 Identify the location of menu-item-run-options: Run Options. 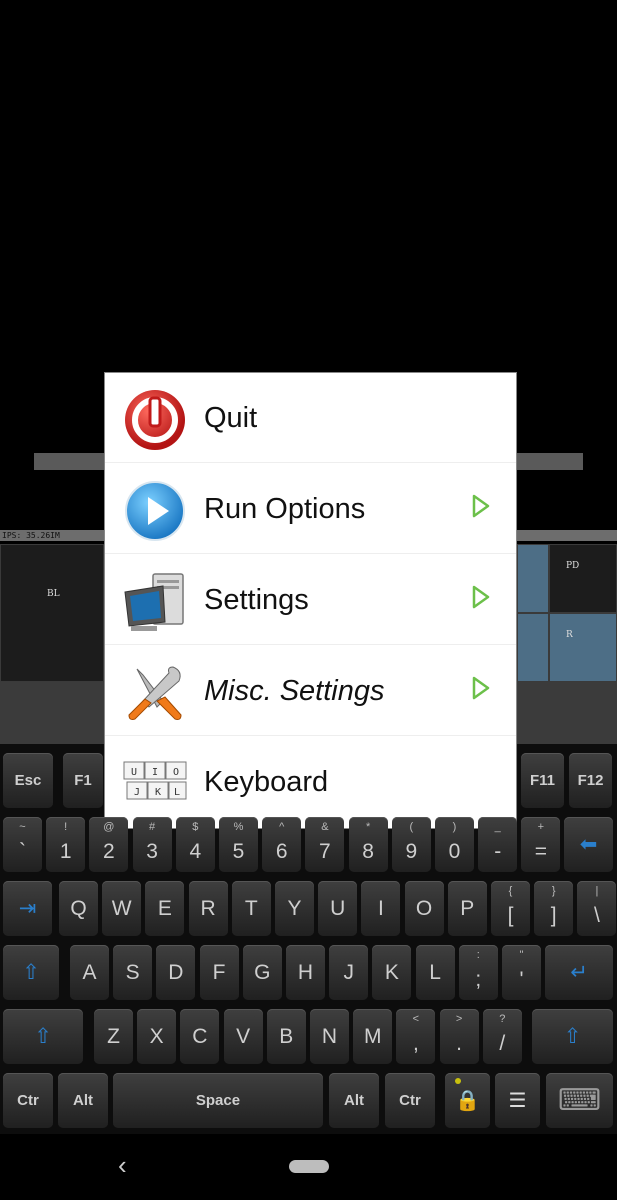
(310, 509).